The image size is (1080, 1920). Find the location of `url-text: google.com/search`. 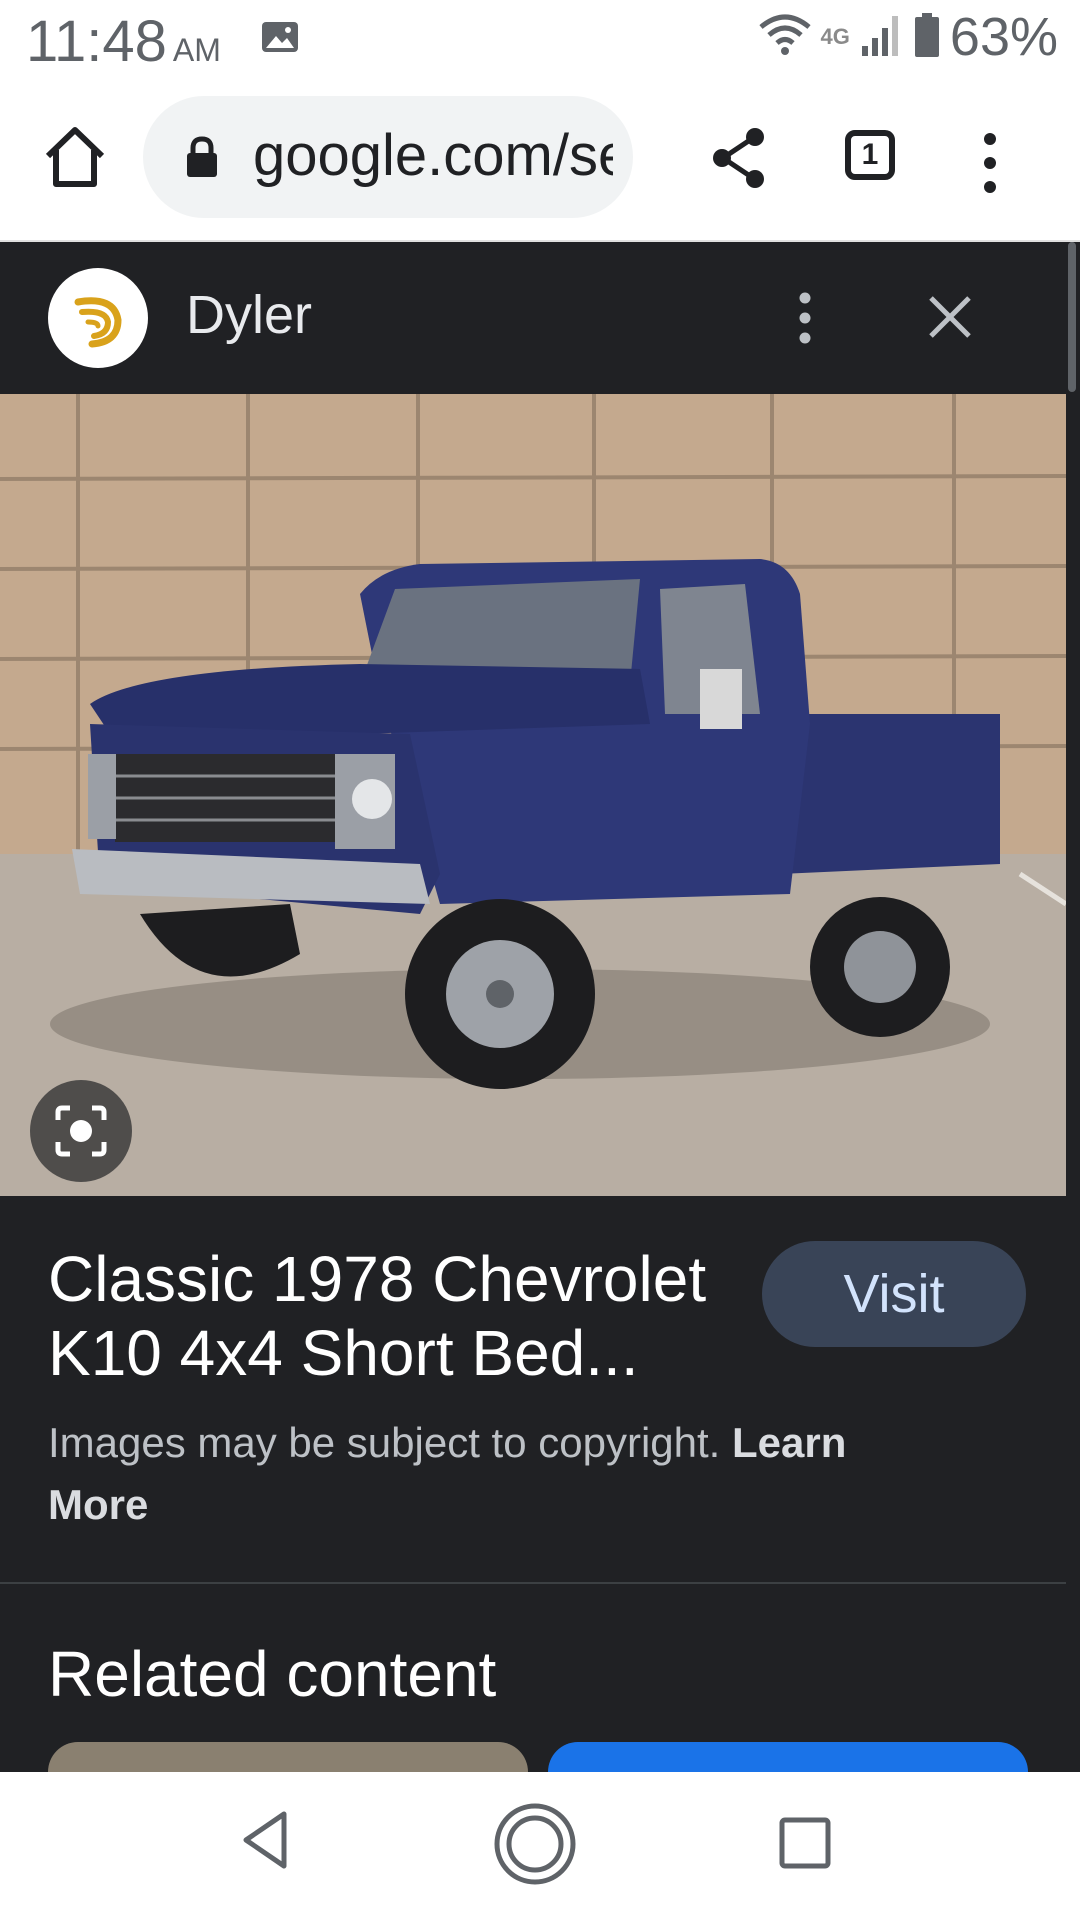

url-text: google.com/search is located at coordinates (433, 155).